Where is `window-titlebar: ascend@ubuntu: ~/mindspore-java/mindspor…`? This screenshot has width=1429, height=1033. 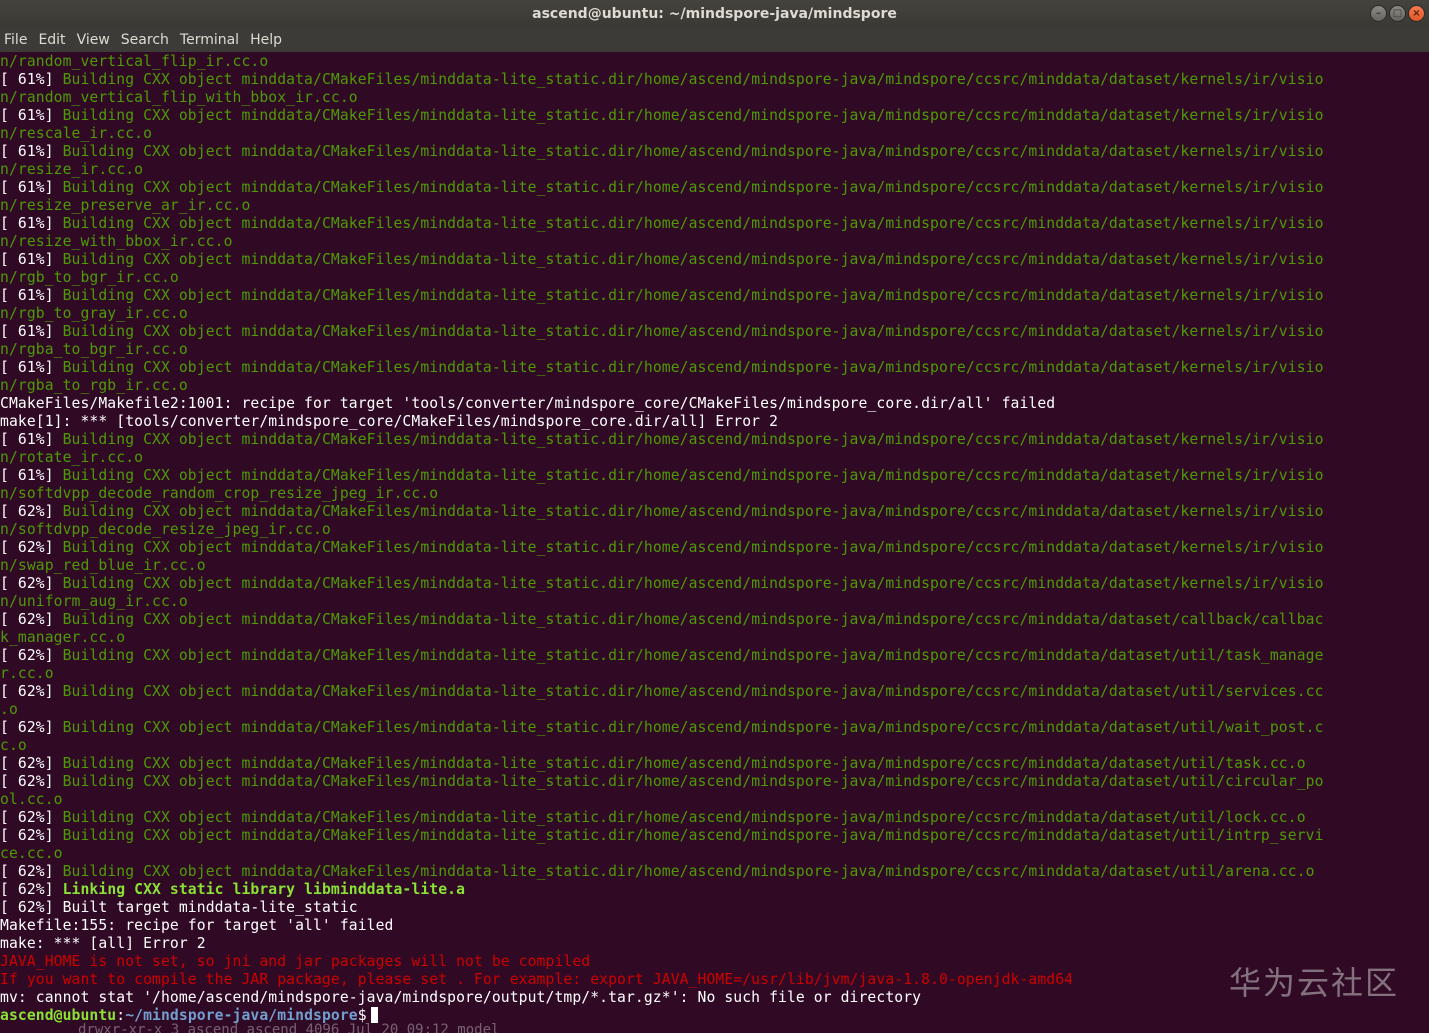 window-titlebar: ascend@ubuntu: ~/mindspore-java/mindspor… is located at coordinates (714, 13).